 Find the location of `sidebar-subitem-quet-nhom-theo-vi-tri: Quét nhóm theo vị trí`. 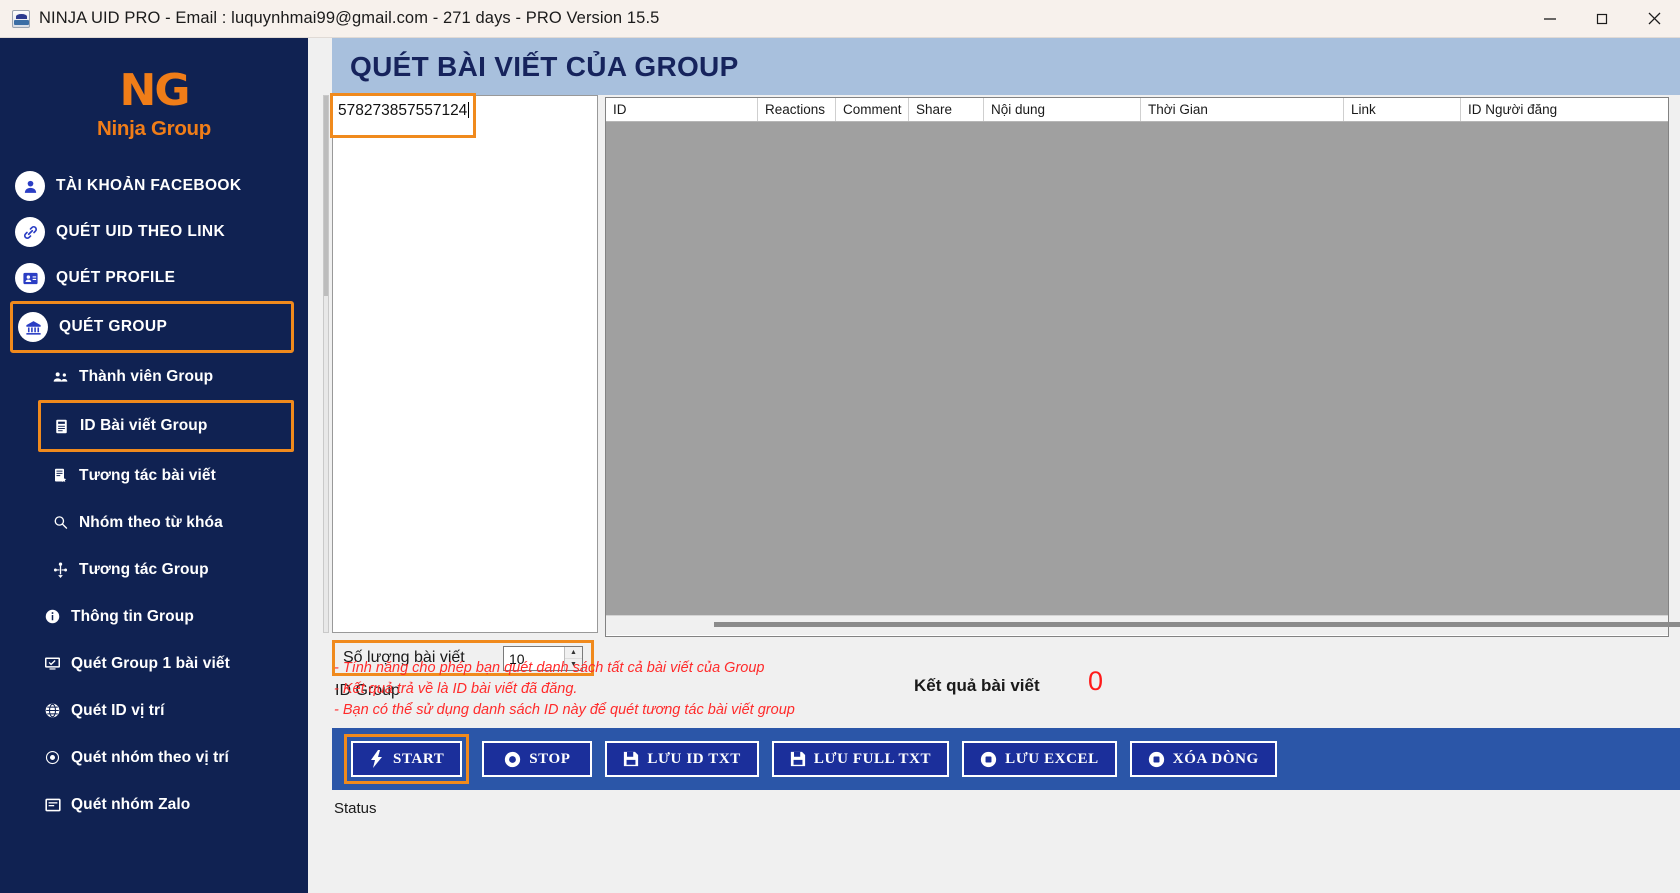

sidebar-subitem-quet-nhom-theo-vi-tri: Quét nhóm theo vị trí is located at coordinates (154, 757).